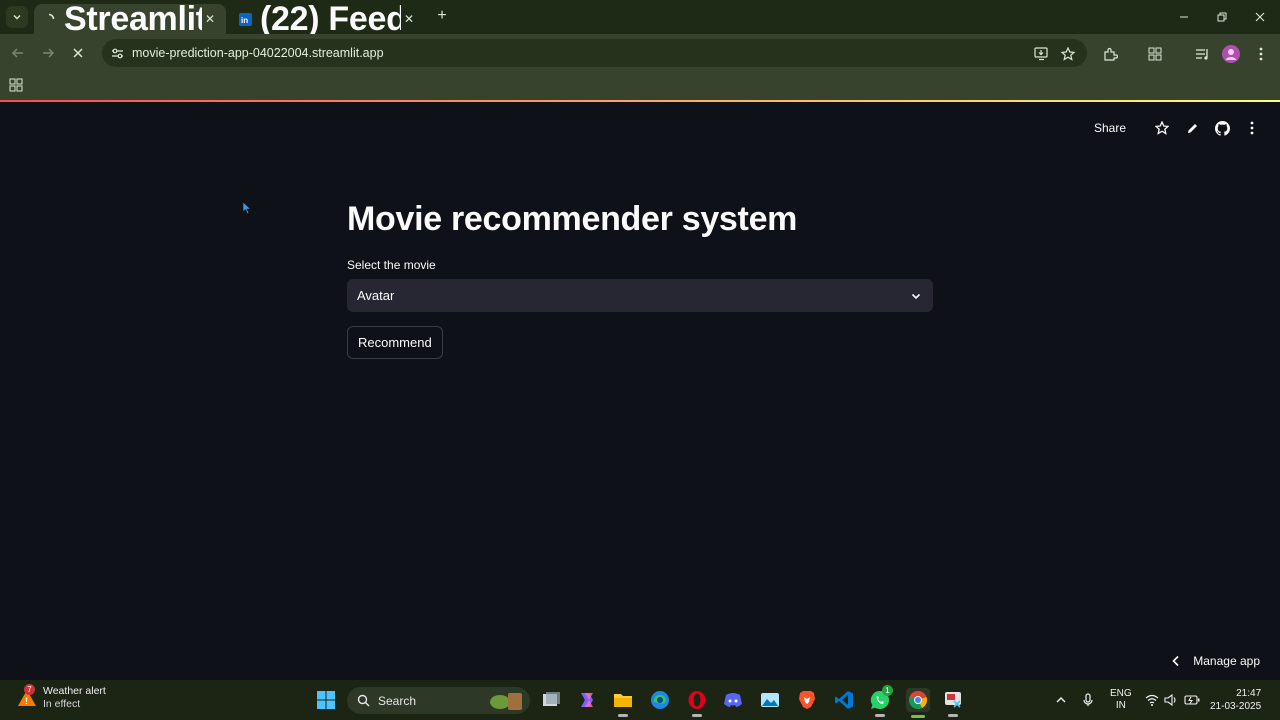 This screenshot has height=720, width=1280. Describe the element at coordinates (1236, 706) in the screenshot. I see `clock-date: 21-03-2025` at that location.